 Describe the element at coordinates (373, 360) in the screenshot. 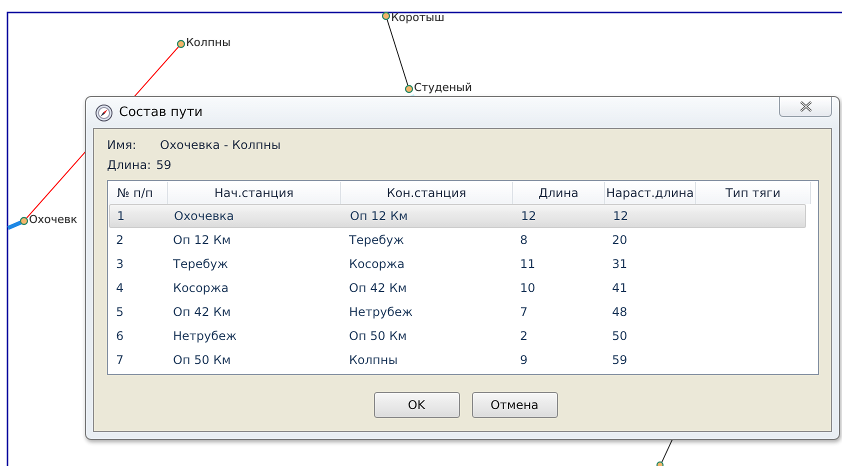

I see `table-cell: Колпны` at that location.